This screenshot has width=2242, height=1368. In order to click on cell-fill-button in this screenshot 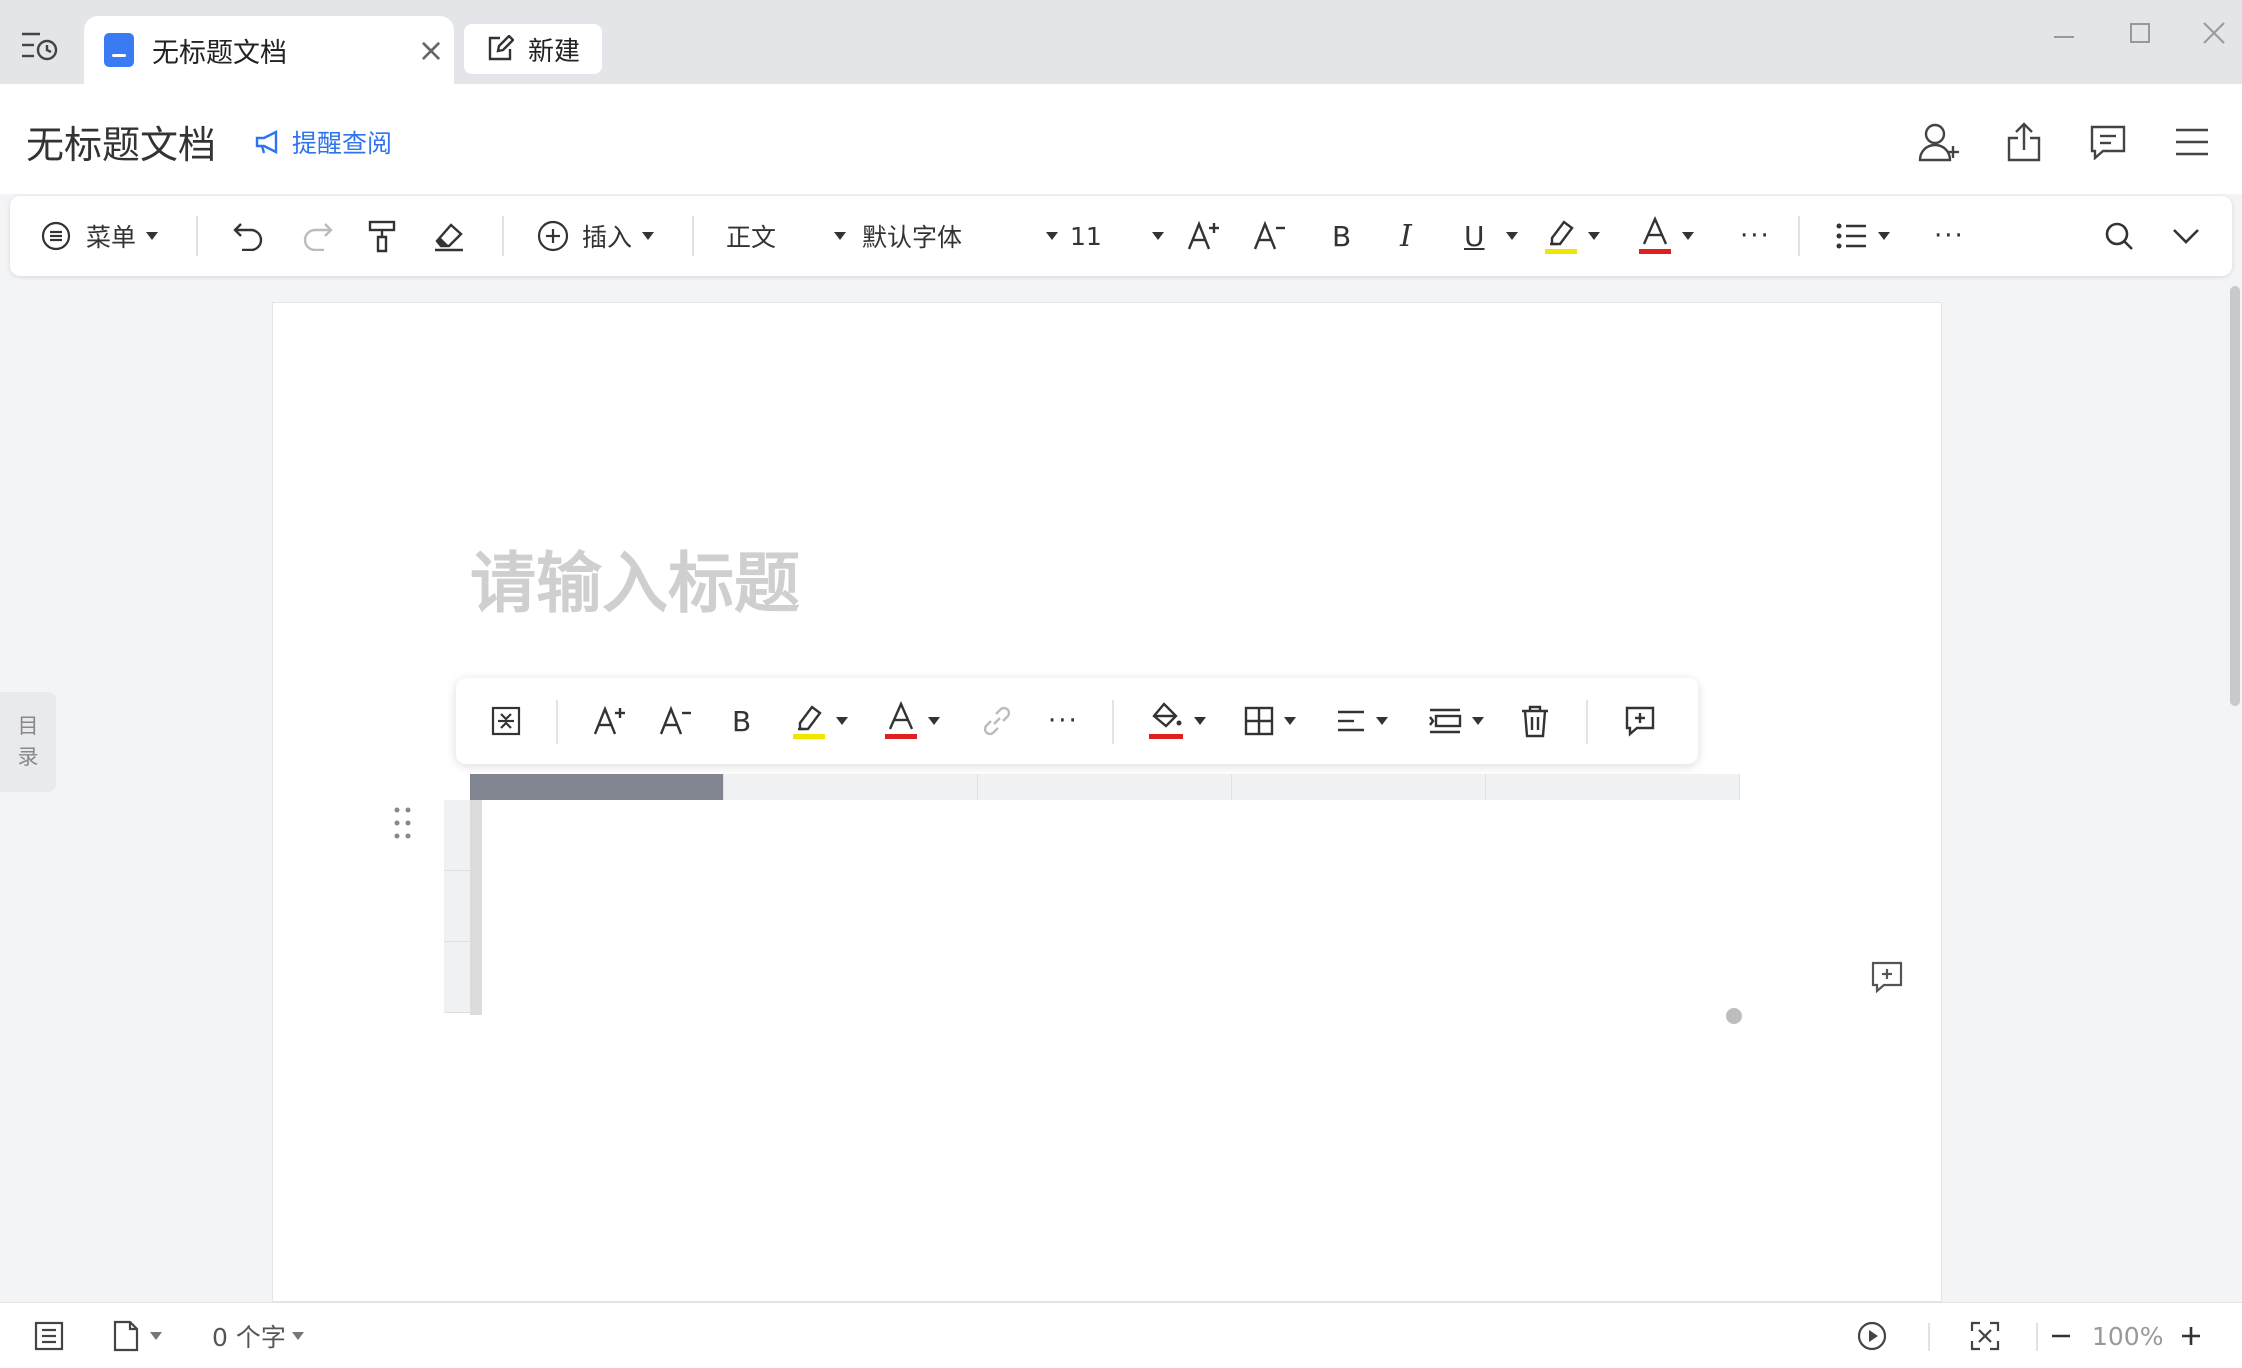, I will do `click(1177, 721)`.